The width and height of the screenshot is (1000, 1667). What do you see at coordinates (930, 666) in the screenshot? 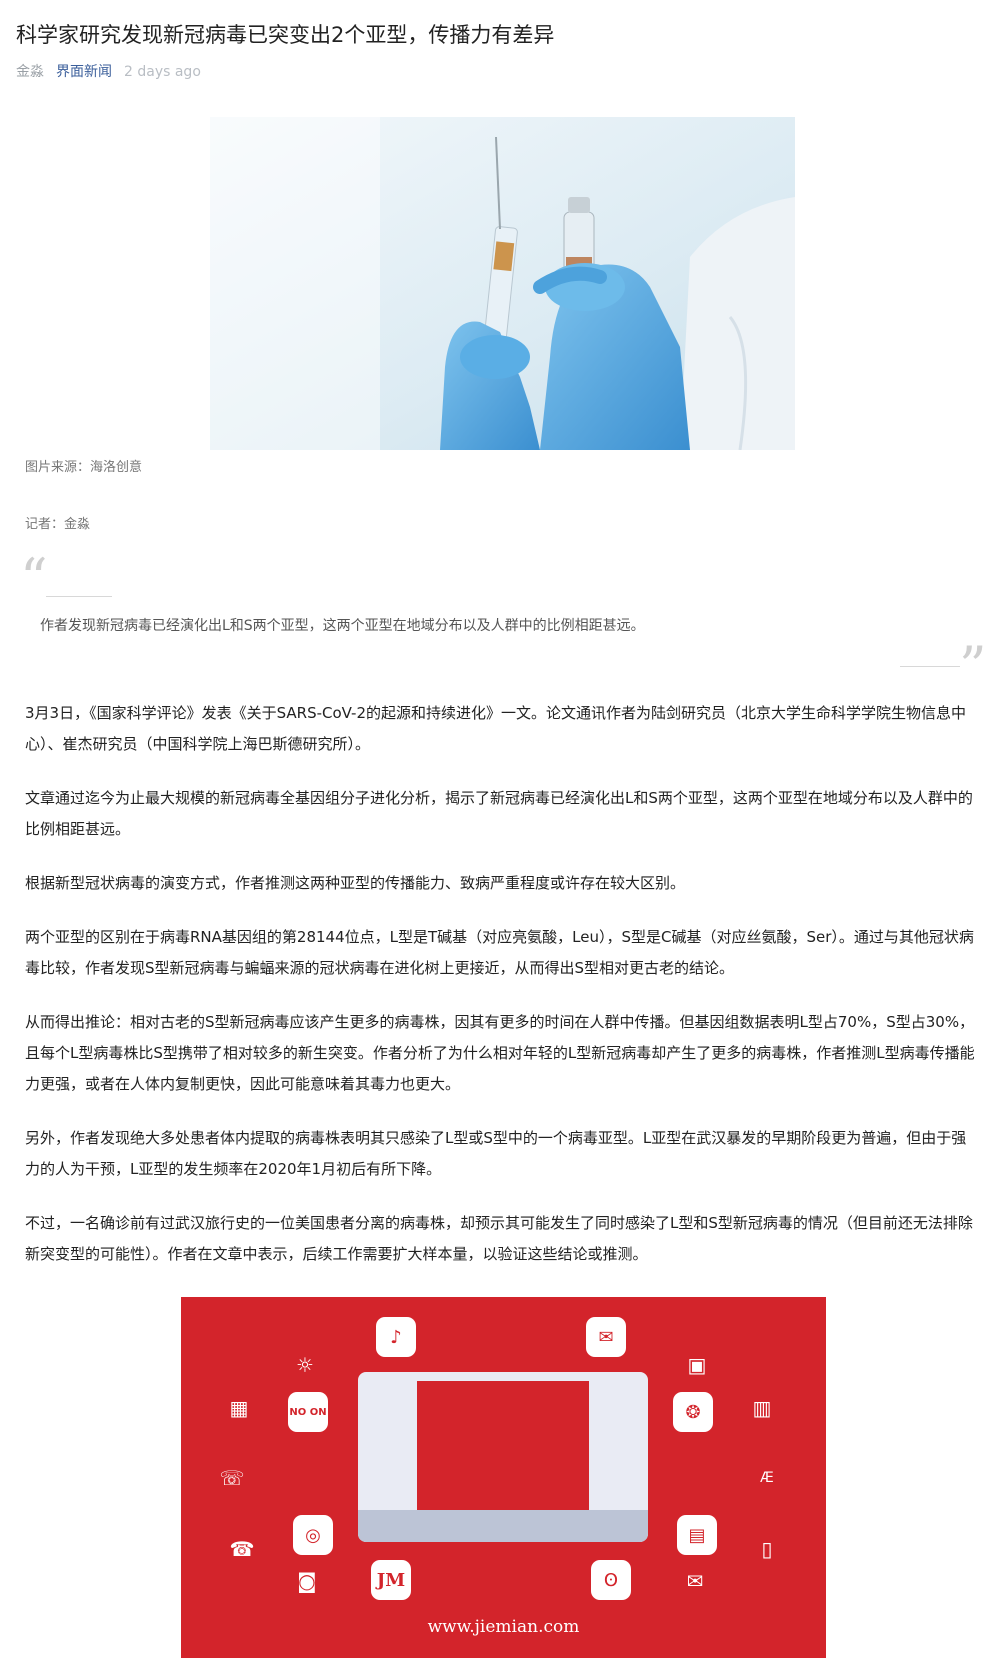
I see `quote-divider-bottom` at bounding box center [930, 666].